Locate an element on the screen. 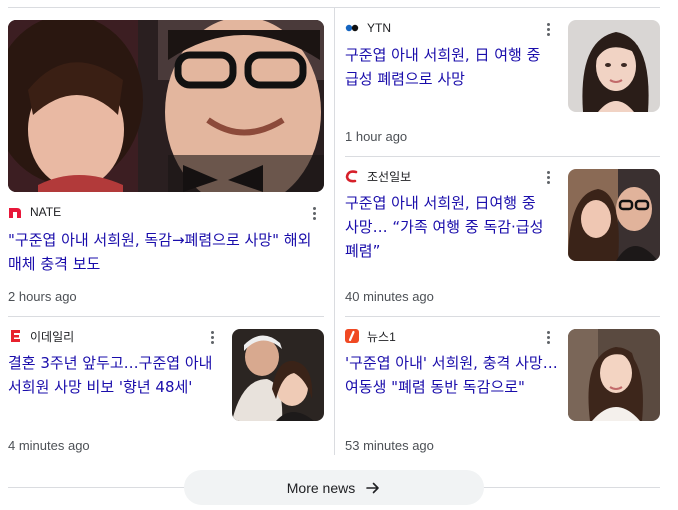  more-news-button: More news is located at coordinates (334, 487).